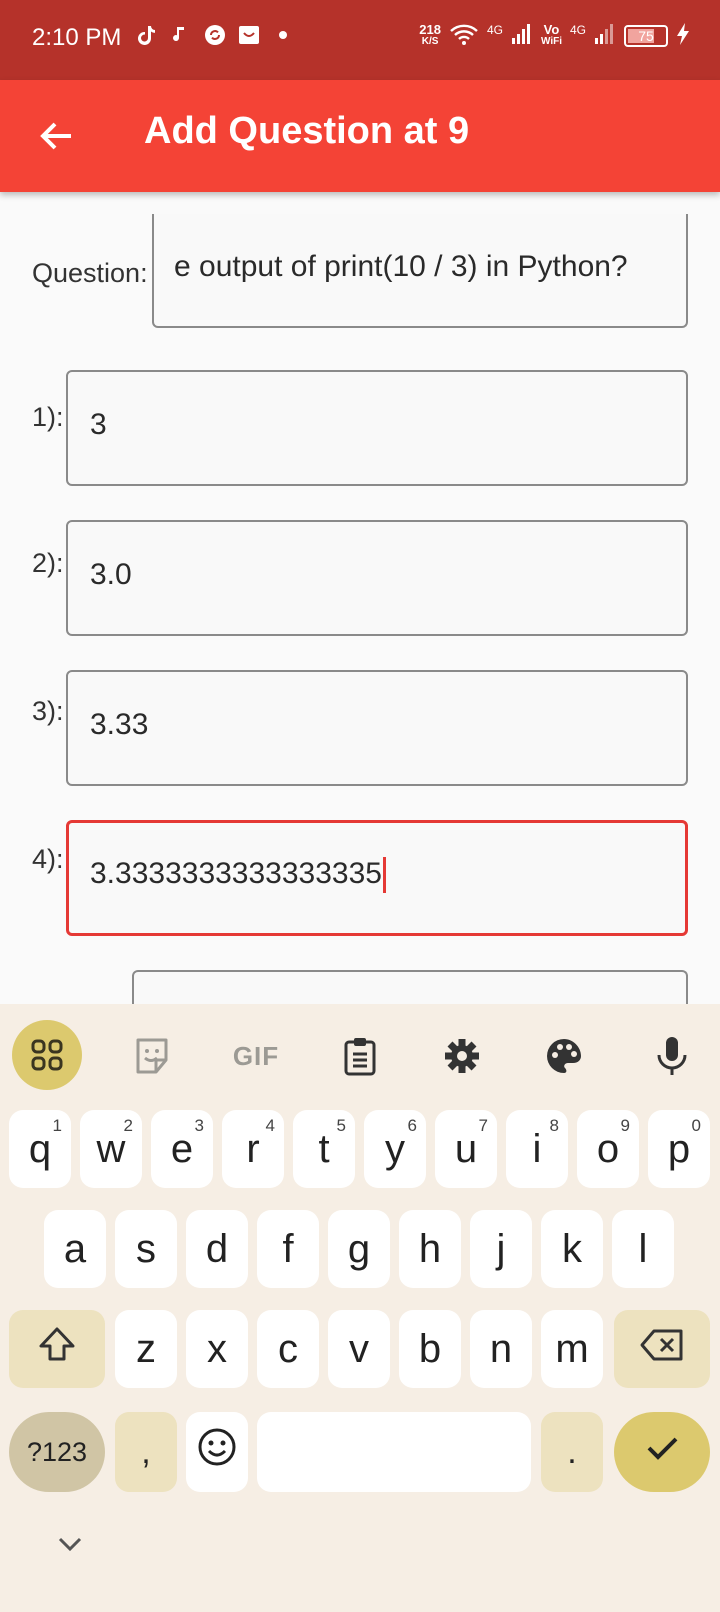  I want to click on key-m: m, so click(572, 1349).